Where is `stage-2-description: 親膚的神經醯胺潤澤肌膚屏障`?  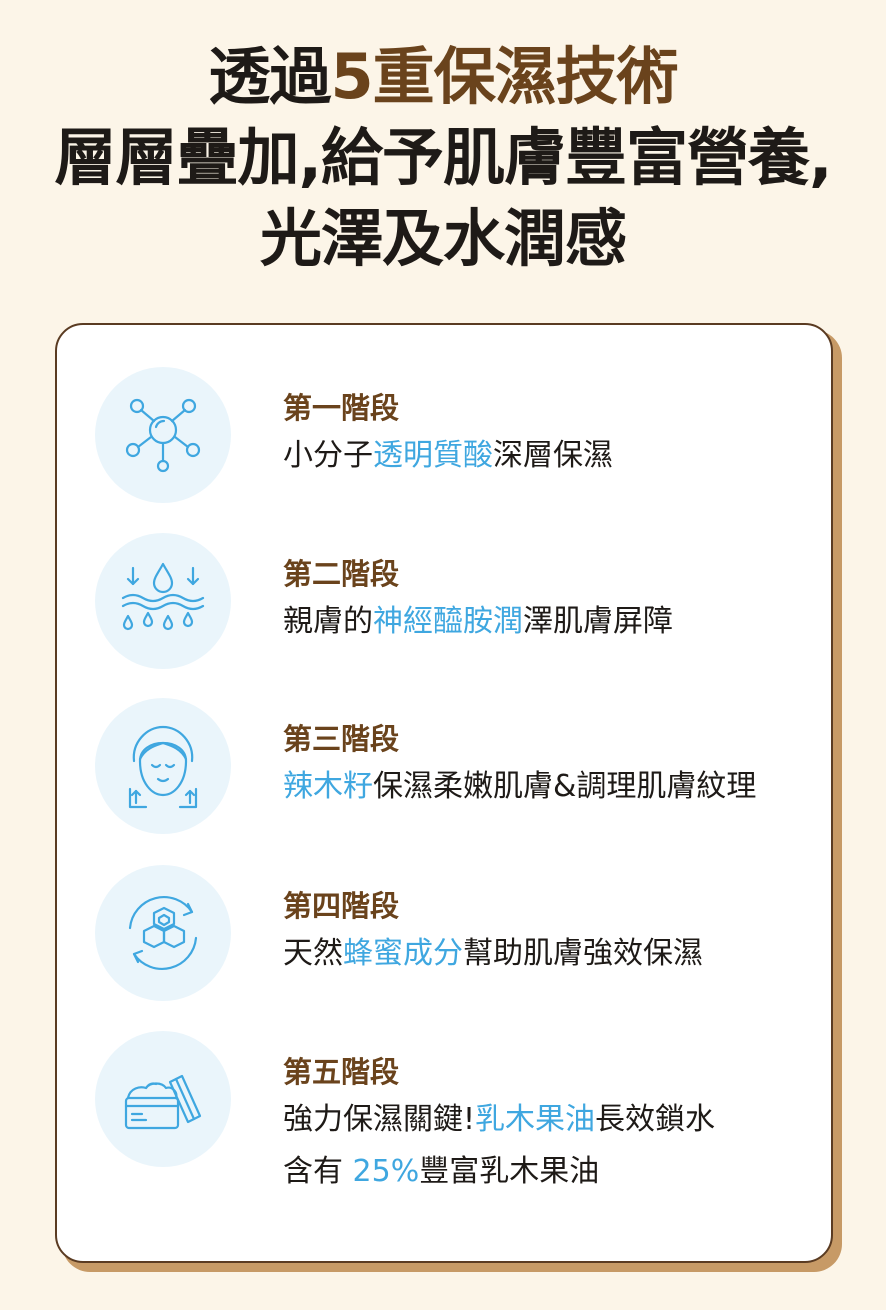
stage-2-description: 親膚的神經醯胺潤澤肌膚屏障 is located at coordinates (478, 622).